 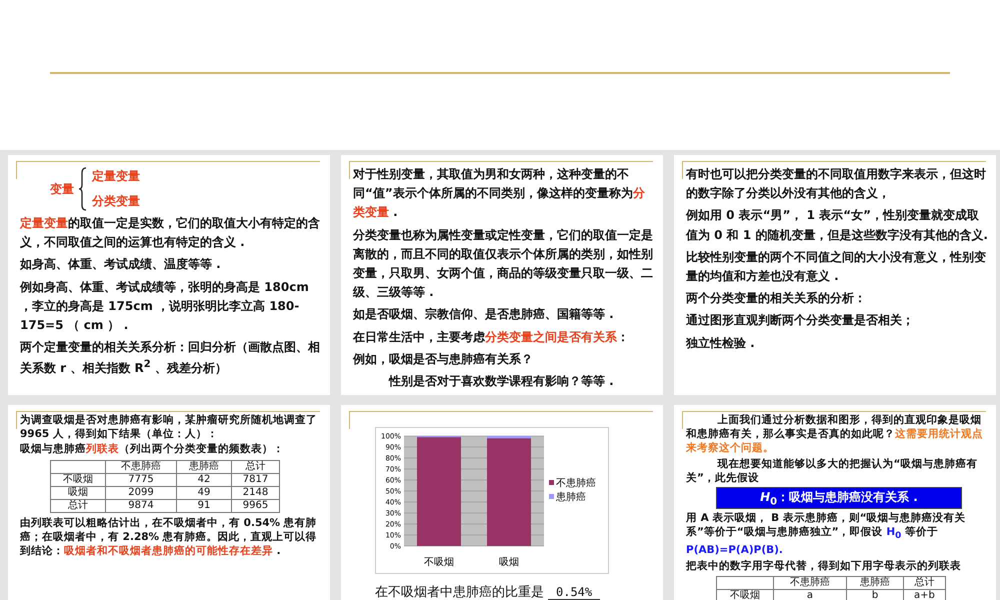 I want to click on category-label: 不吸烟, so click(x=439, y=562).